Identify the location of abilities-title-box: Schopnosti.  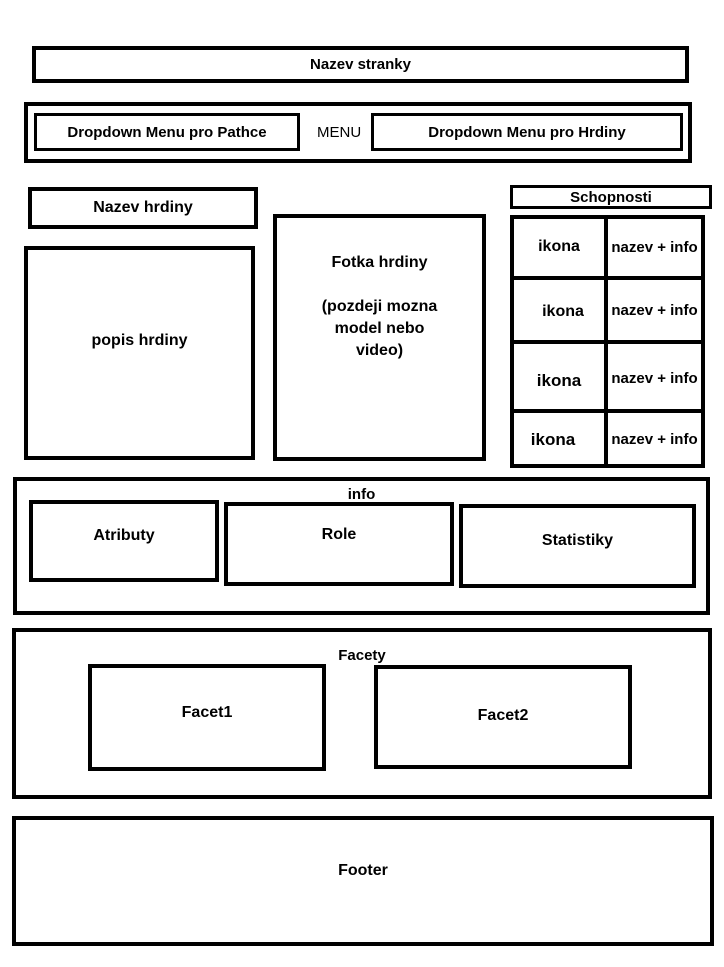
(611, 197).